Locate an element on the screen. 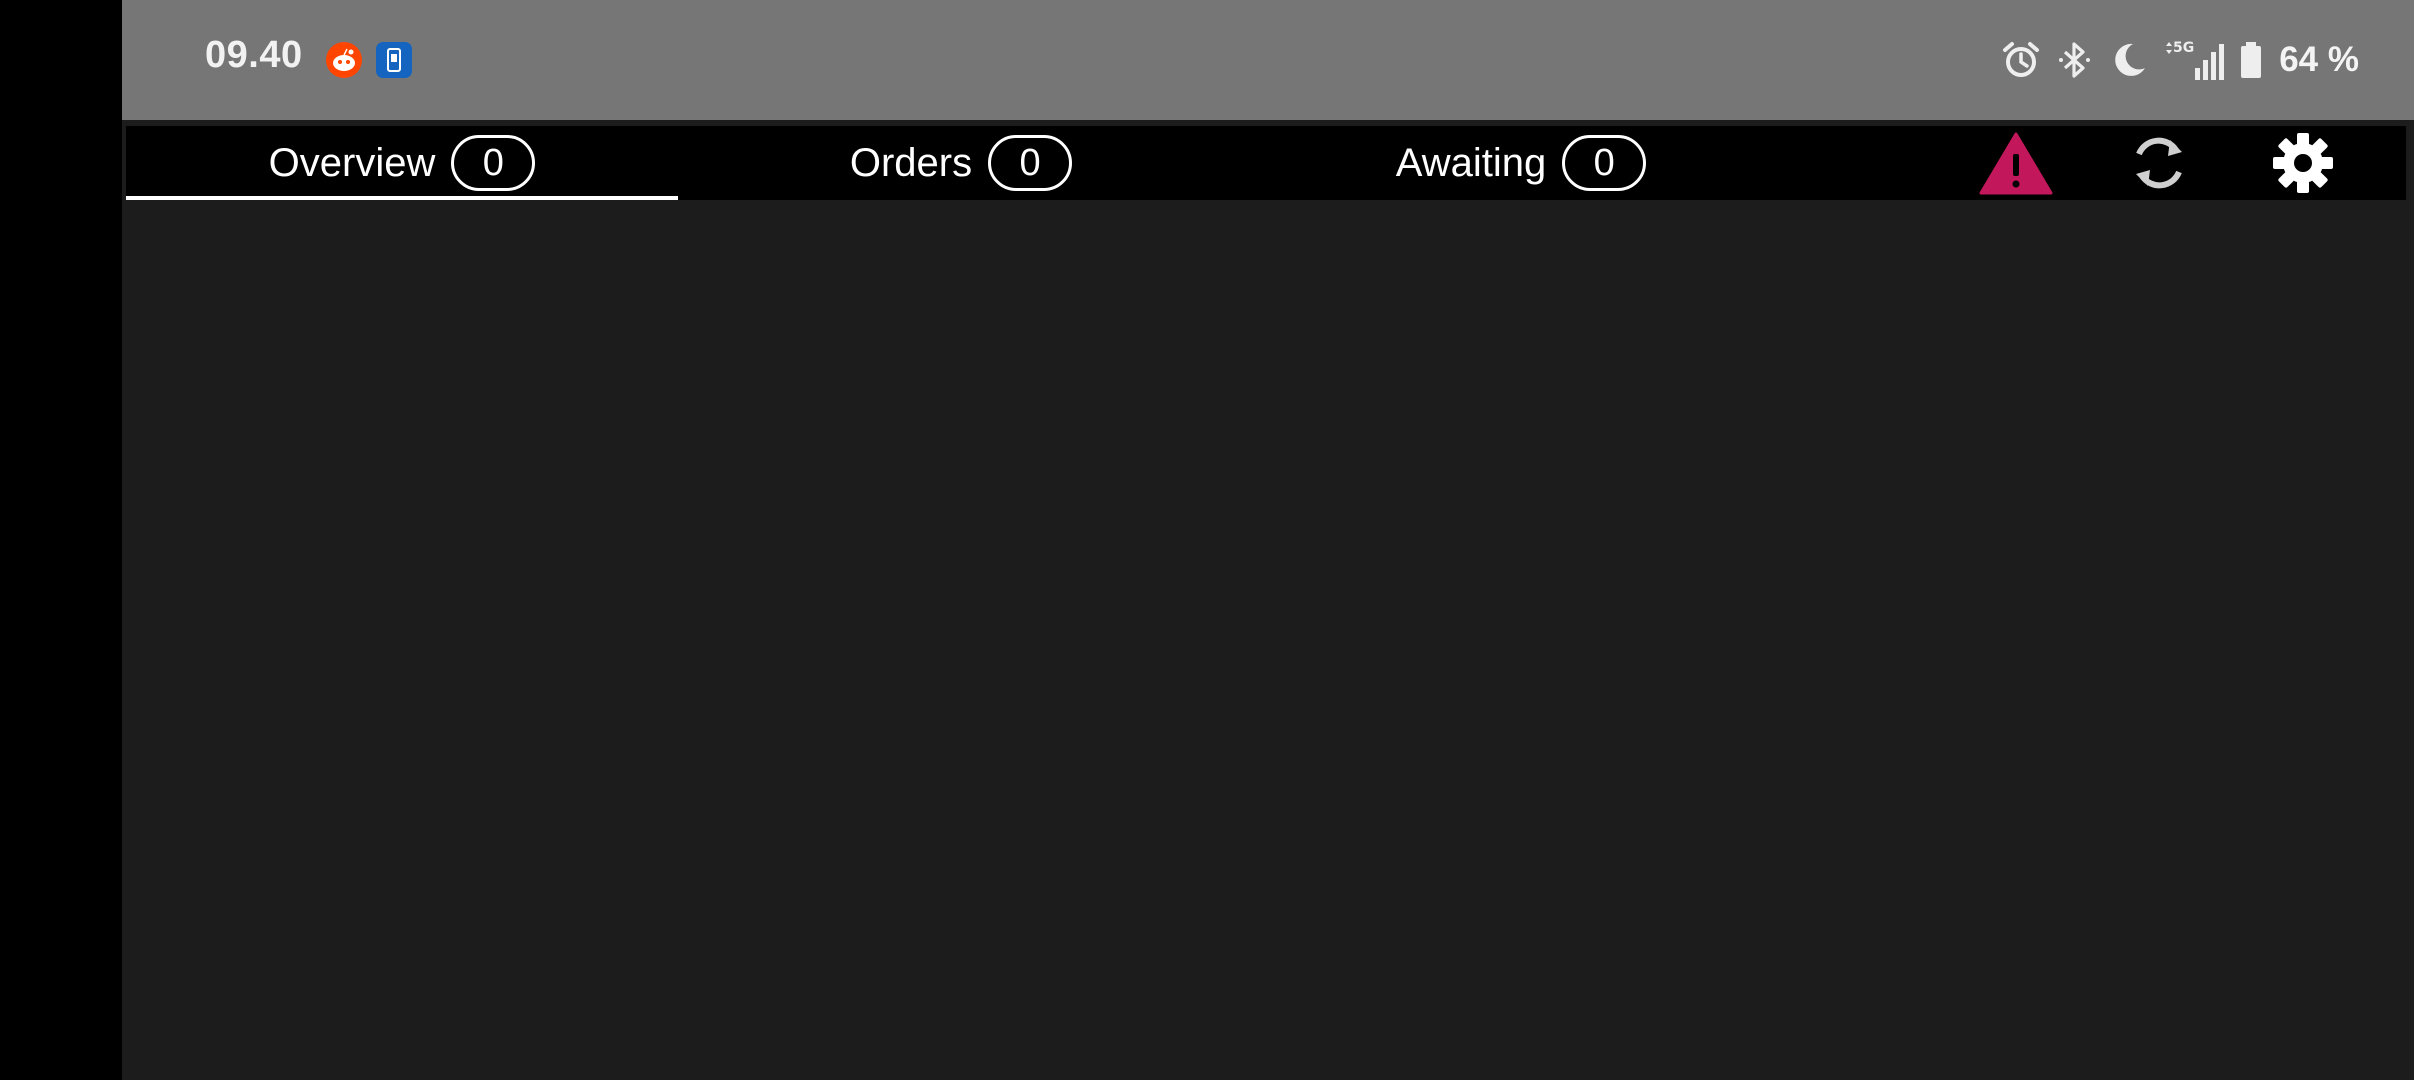  battery-icon is located at coordinates (2251, 60).